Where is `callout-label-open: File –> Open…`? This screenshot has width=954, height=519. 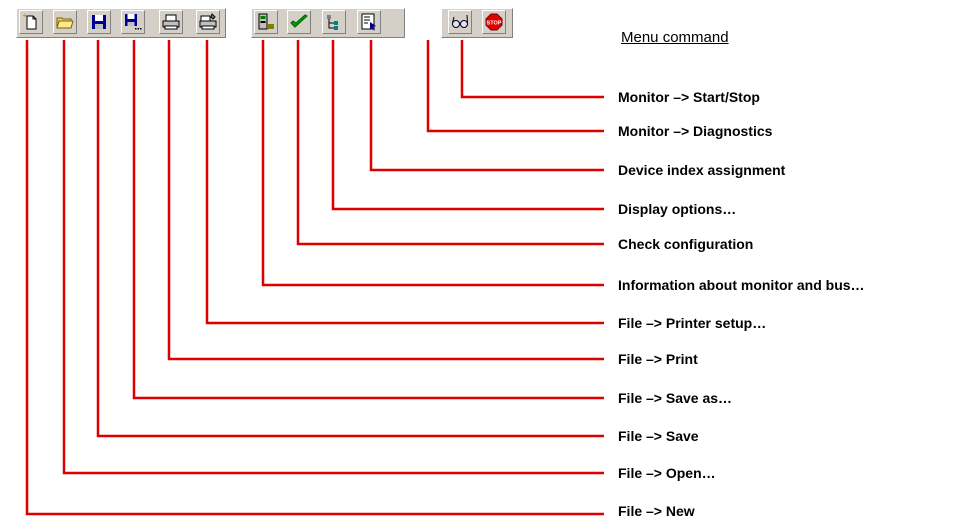
callout-label-open: File –> Open… is located at coordinates (667, 473).